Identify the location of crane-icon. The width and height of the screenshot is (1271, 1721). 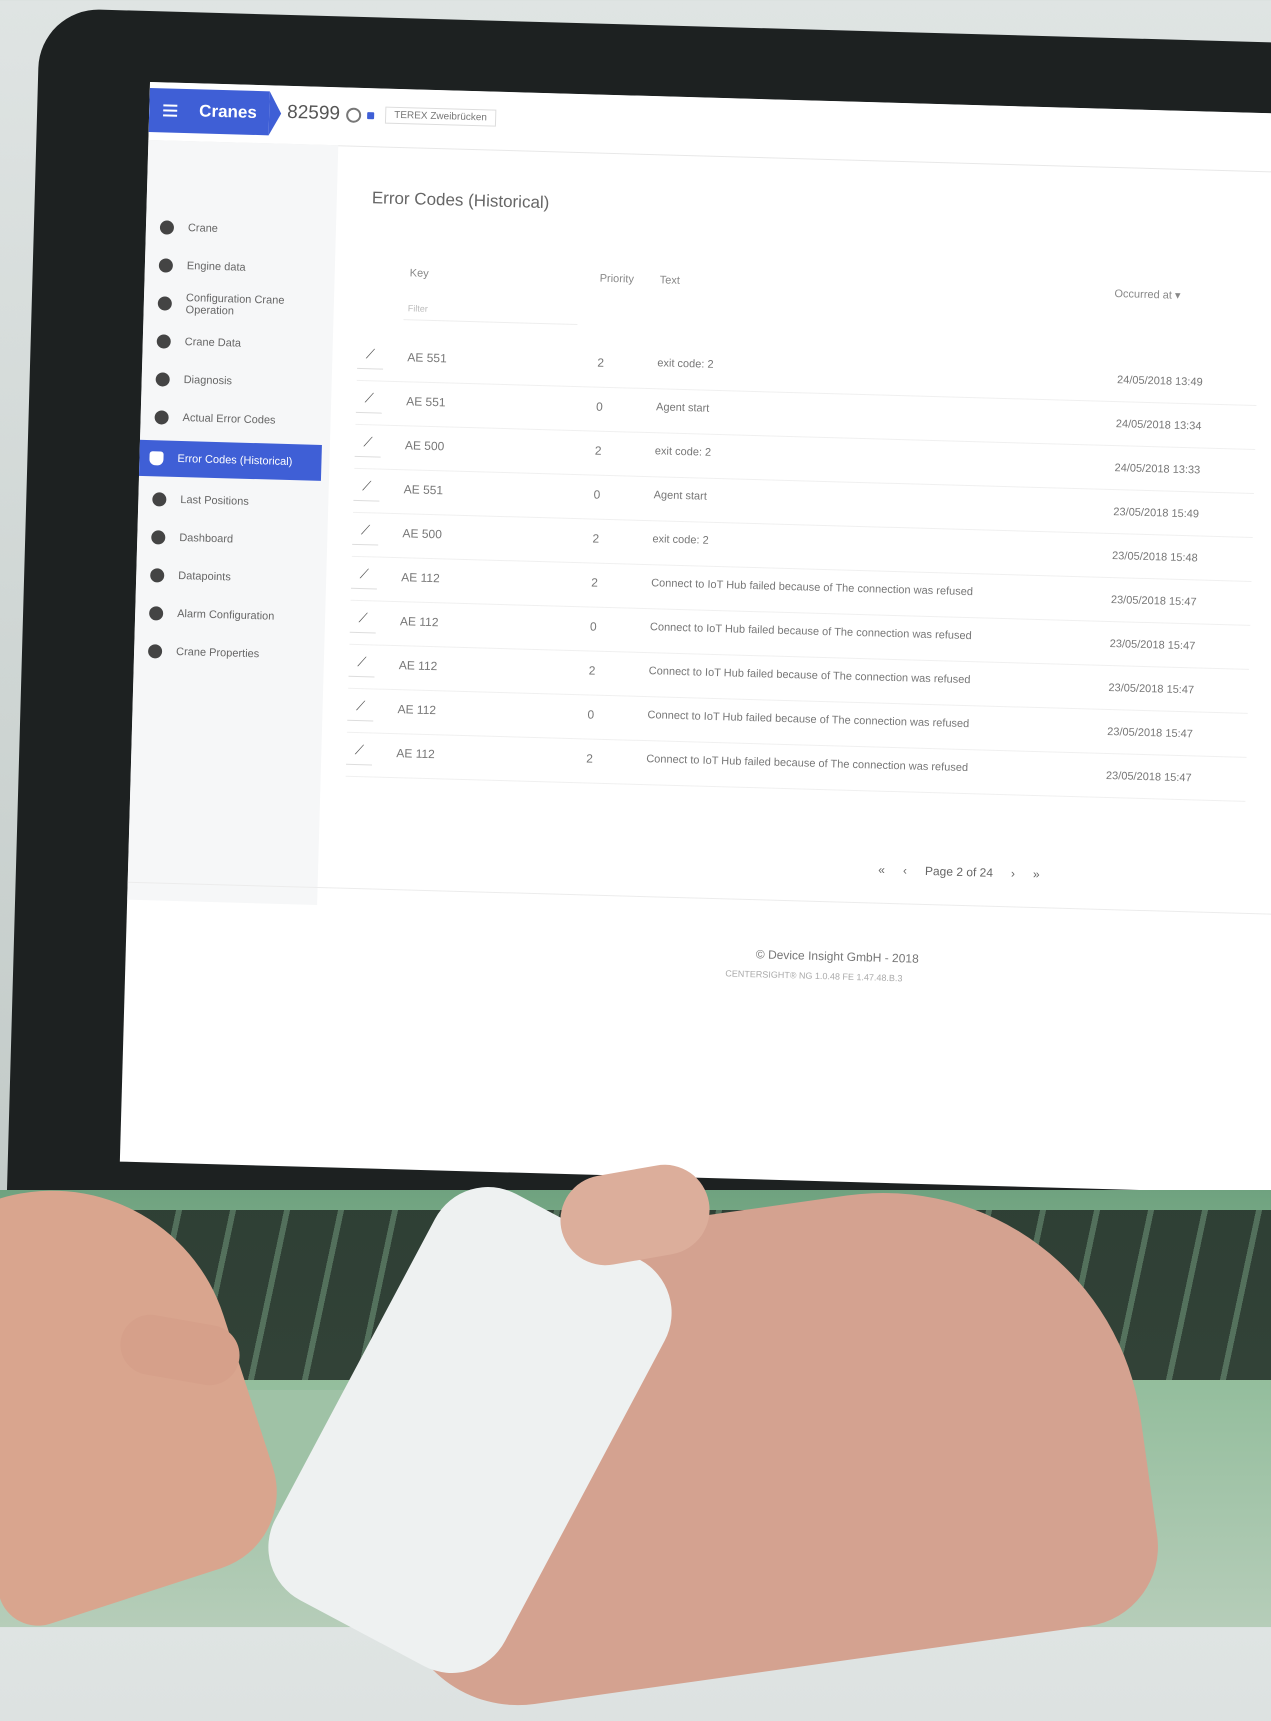
(167, 227).